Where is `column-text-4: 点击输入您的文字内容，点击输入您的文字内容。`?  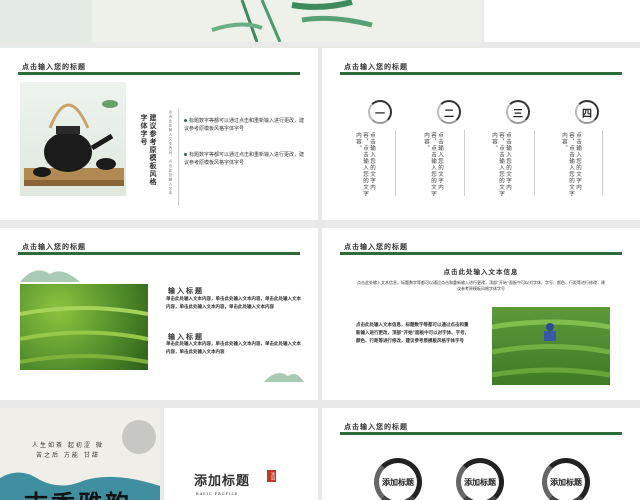 column-text-4: 点击输入您的文字内容，点击输入您的文字内容。 is located at coordinates (571, 164).